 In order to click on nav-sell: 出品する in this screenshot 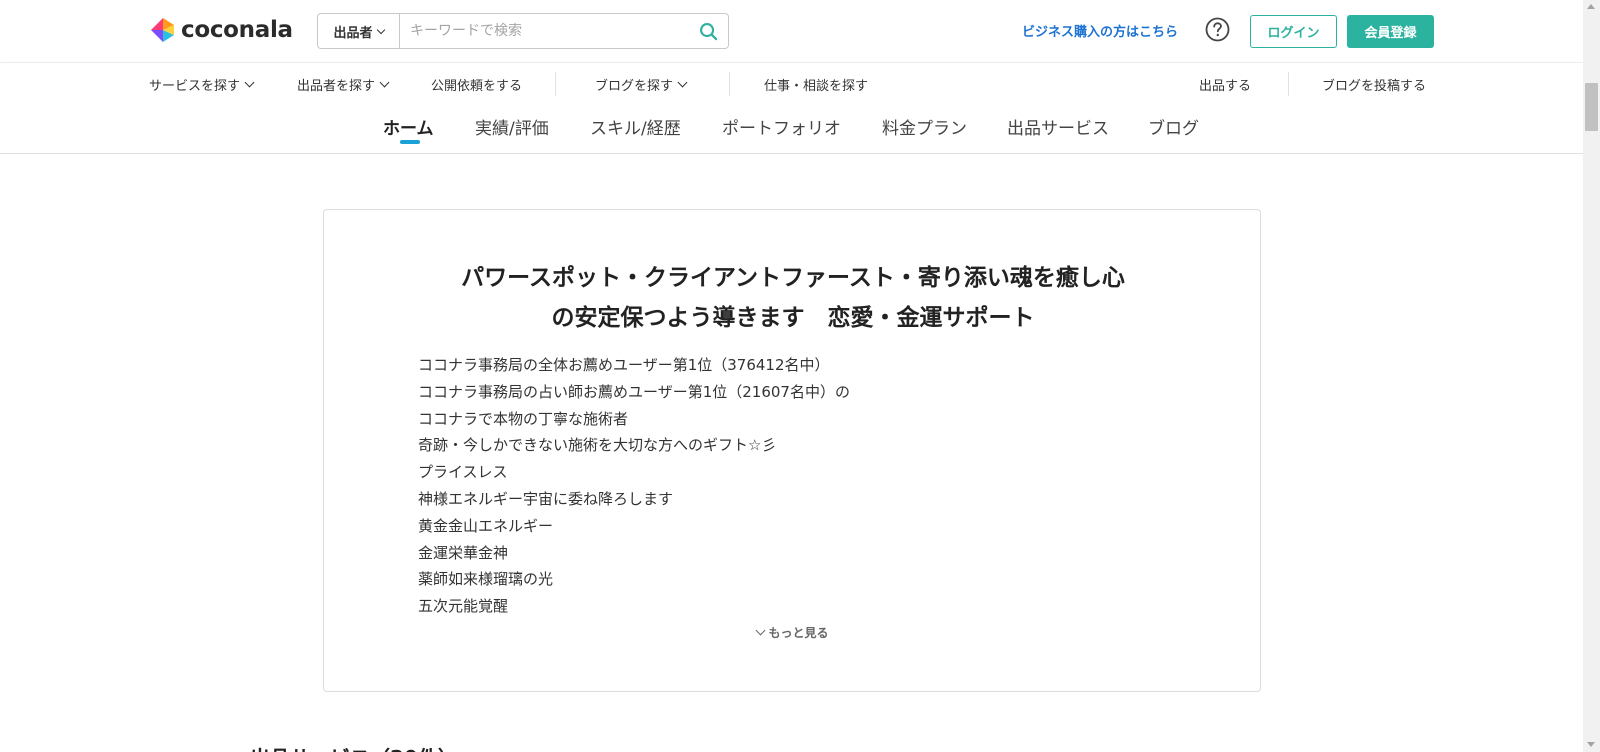, I will do `click(1225, 84)`.